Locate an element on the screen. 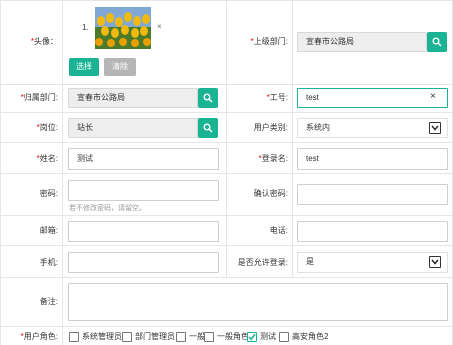  belong-dept-field: 宣春市公路局 is located at coordinates (133, 98).